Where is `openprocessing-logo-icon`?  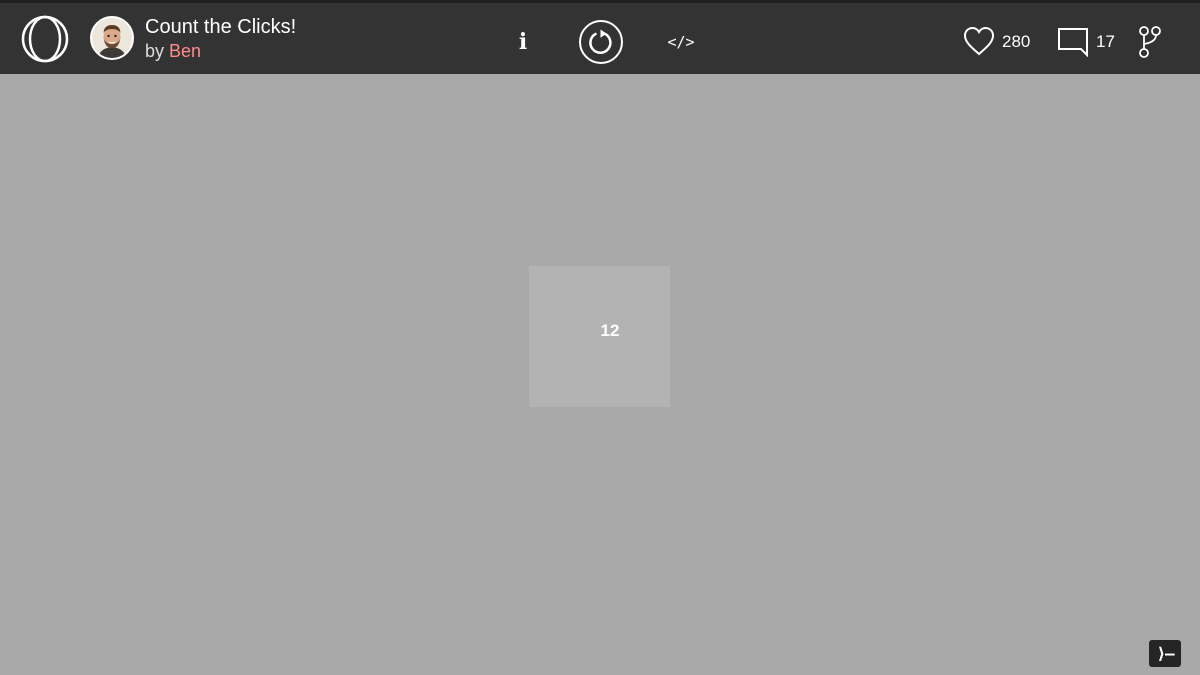
openprocessing-logo-icon is located at coordinates (45, 39).